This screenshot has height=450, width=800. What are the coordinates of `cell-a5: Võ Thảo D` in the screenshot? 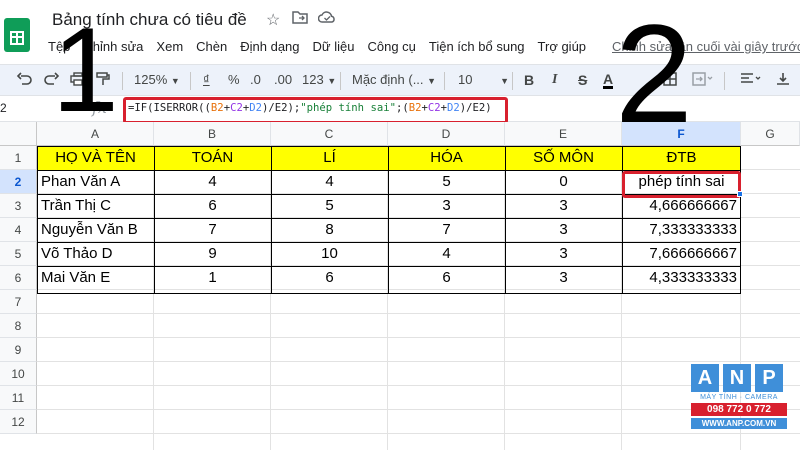 It's located at (95, 254).